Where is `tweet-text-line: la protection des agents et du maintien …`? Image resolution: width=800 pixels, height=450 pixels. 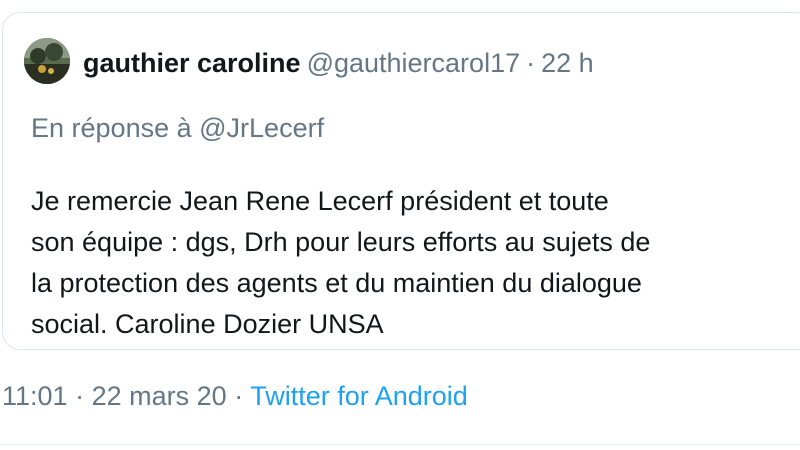 tweet-text-line: la protection des agents et du maintien … is located at coordinates (336, 283).